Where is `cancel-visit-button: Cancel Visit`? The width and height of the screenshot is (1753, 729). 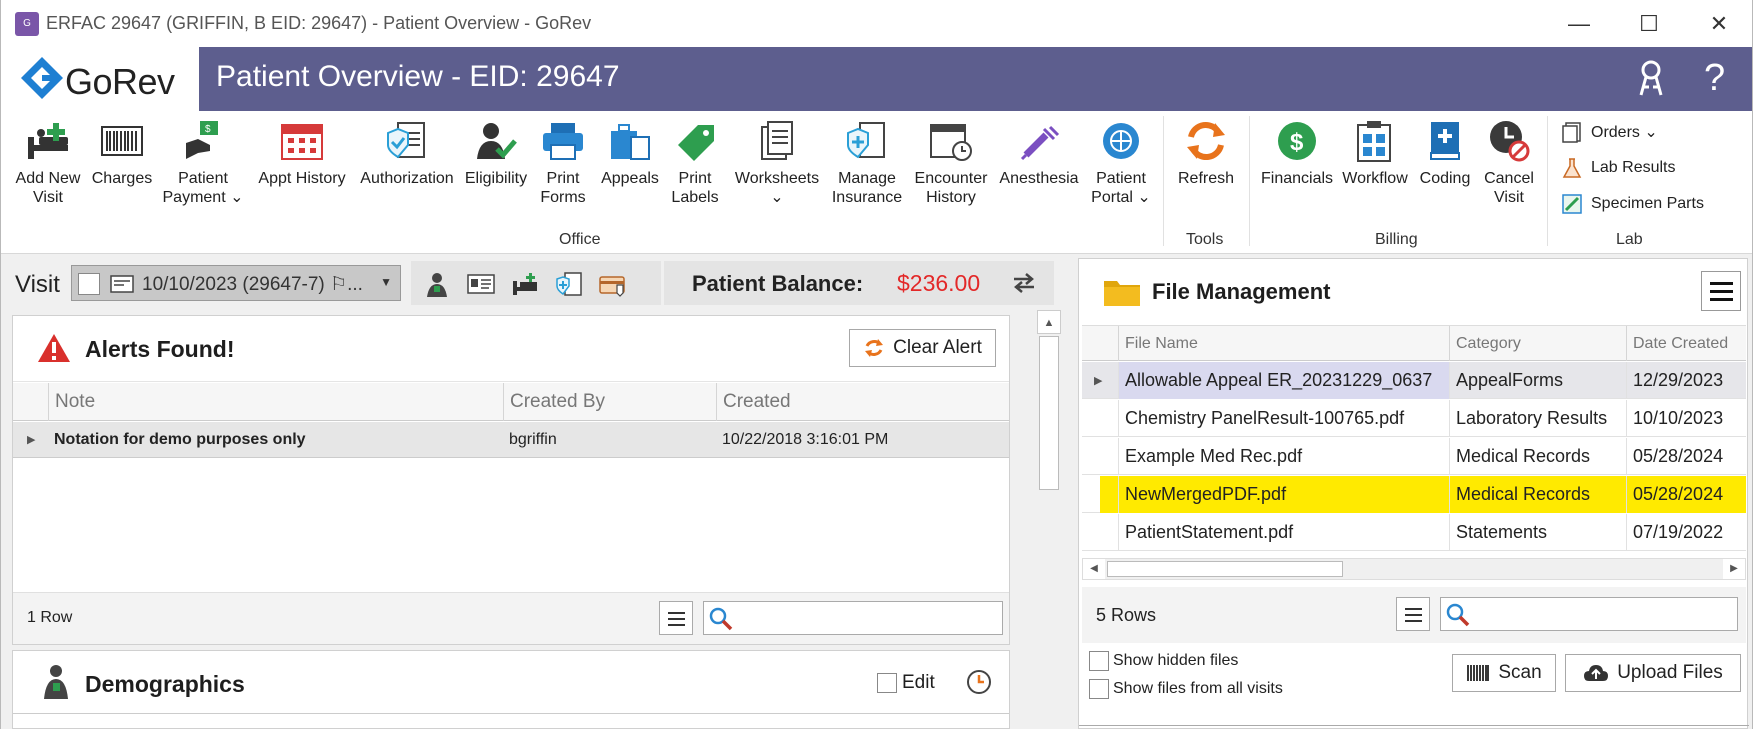 cancel-visit-button: Cancel Visit is located at coordinates (1509, 163).